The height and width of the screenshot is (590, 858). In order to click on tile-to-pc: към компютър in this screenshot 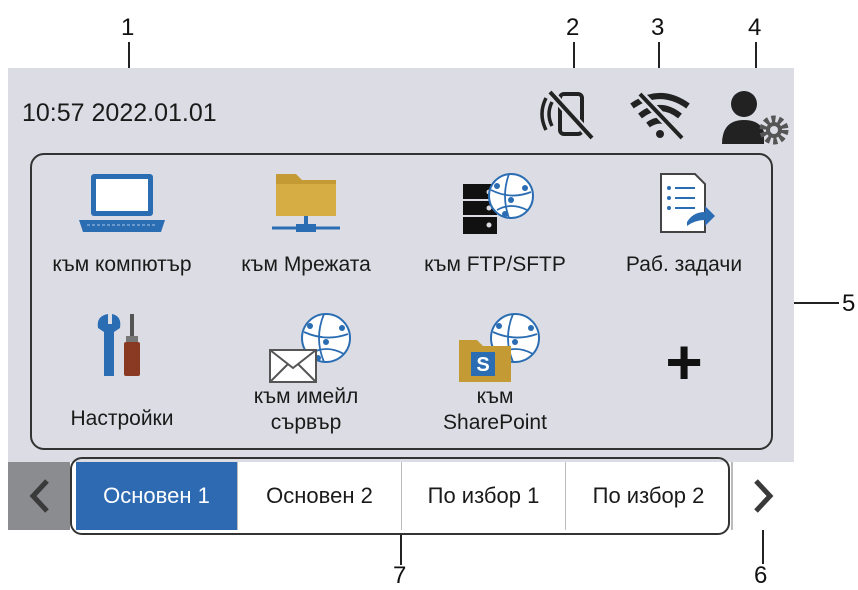, I will do `click(122, 224)`.